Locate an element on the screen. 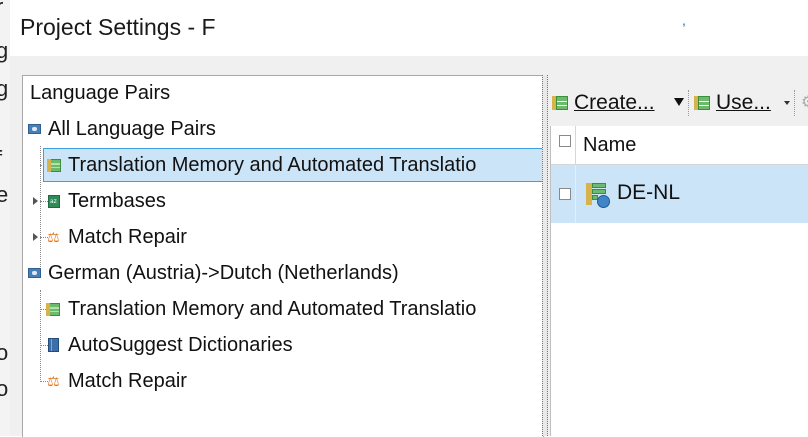  tree-root-label: Language Pairs is located at coordinates (100, 93).